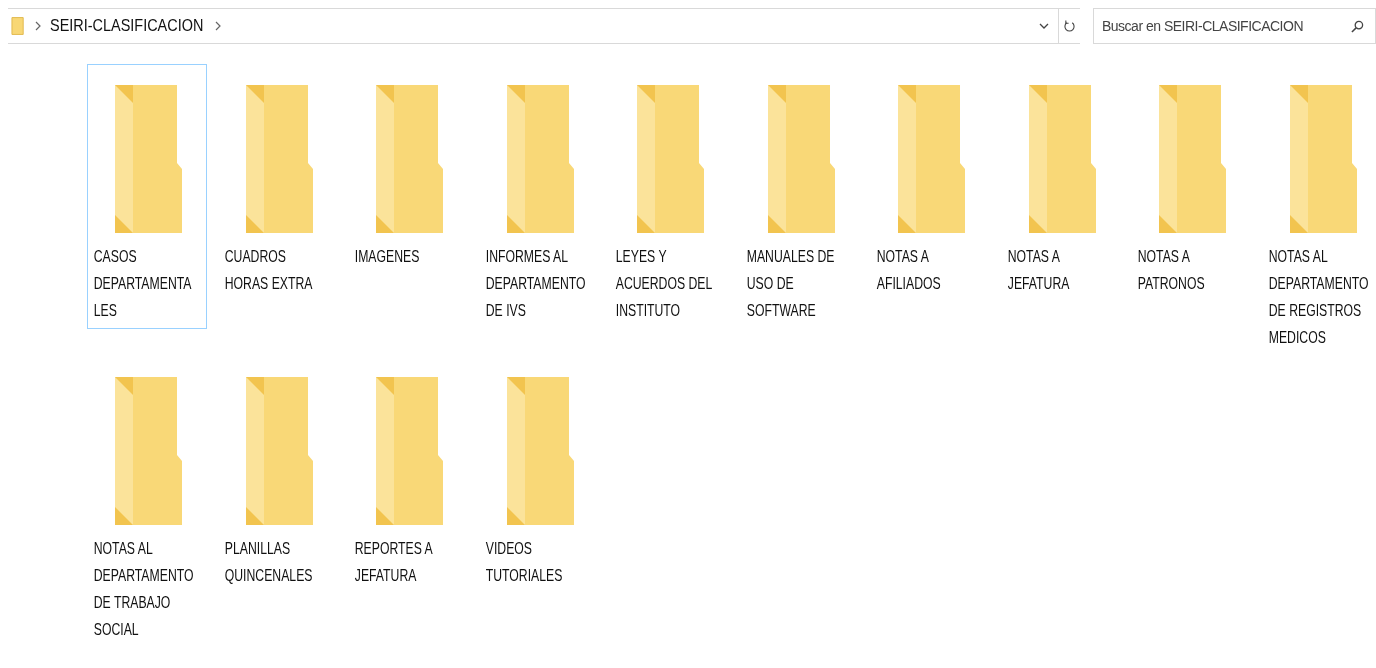 This screenshot has height=668, width=1376. Describe the element at coordinates (393, 562) in the screenshot. I see `folder-name: REPORTES A JEFATURA` at that location.